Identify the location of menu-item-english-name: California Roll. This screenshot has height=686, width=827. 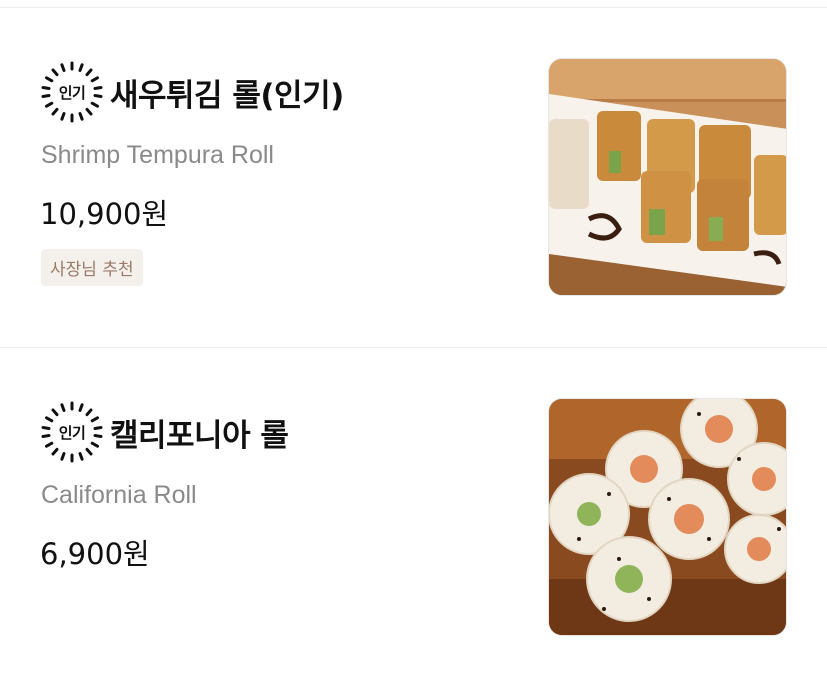
(119, 495).